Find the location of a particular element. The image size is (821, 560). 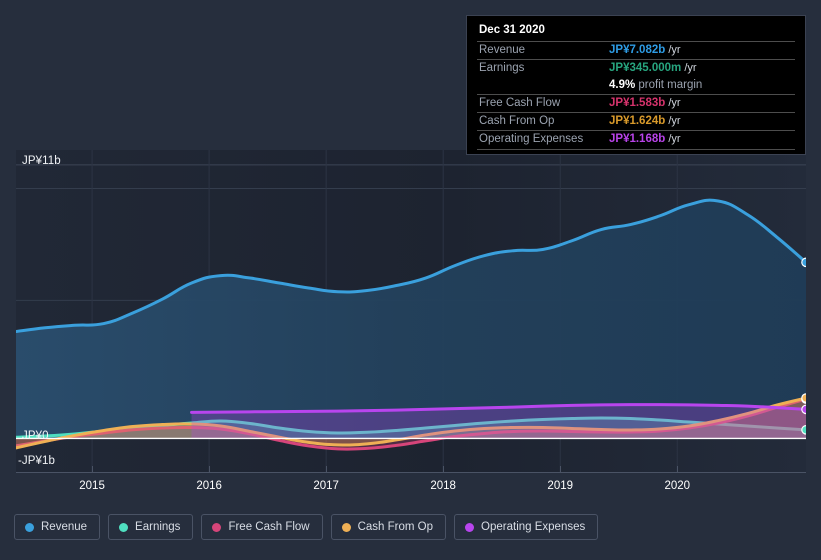

tooltip-metric-value: JP¥7.082b /yr is located at coordinates (702, 51).